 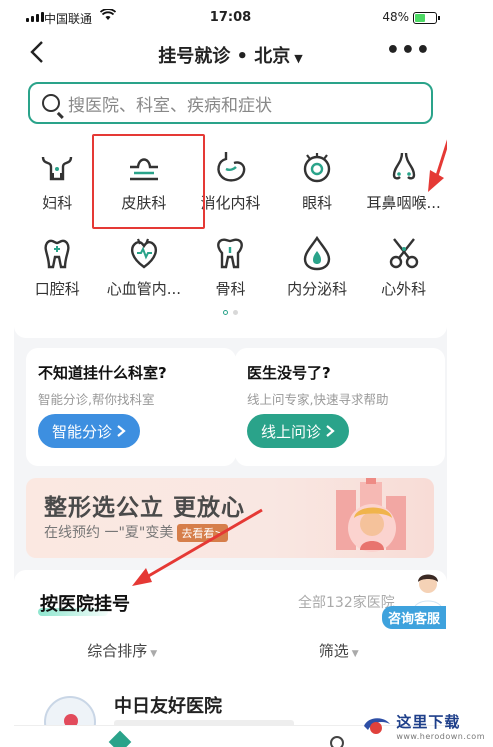 I want to click on watermark-text: 这里下载, so click(x=428, y=722).